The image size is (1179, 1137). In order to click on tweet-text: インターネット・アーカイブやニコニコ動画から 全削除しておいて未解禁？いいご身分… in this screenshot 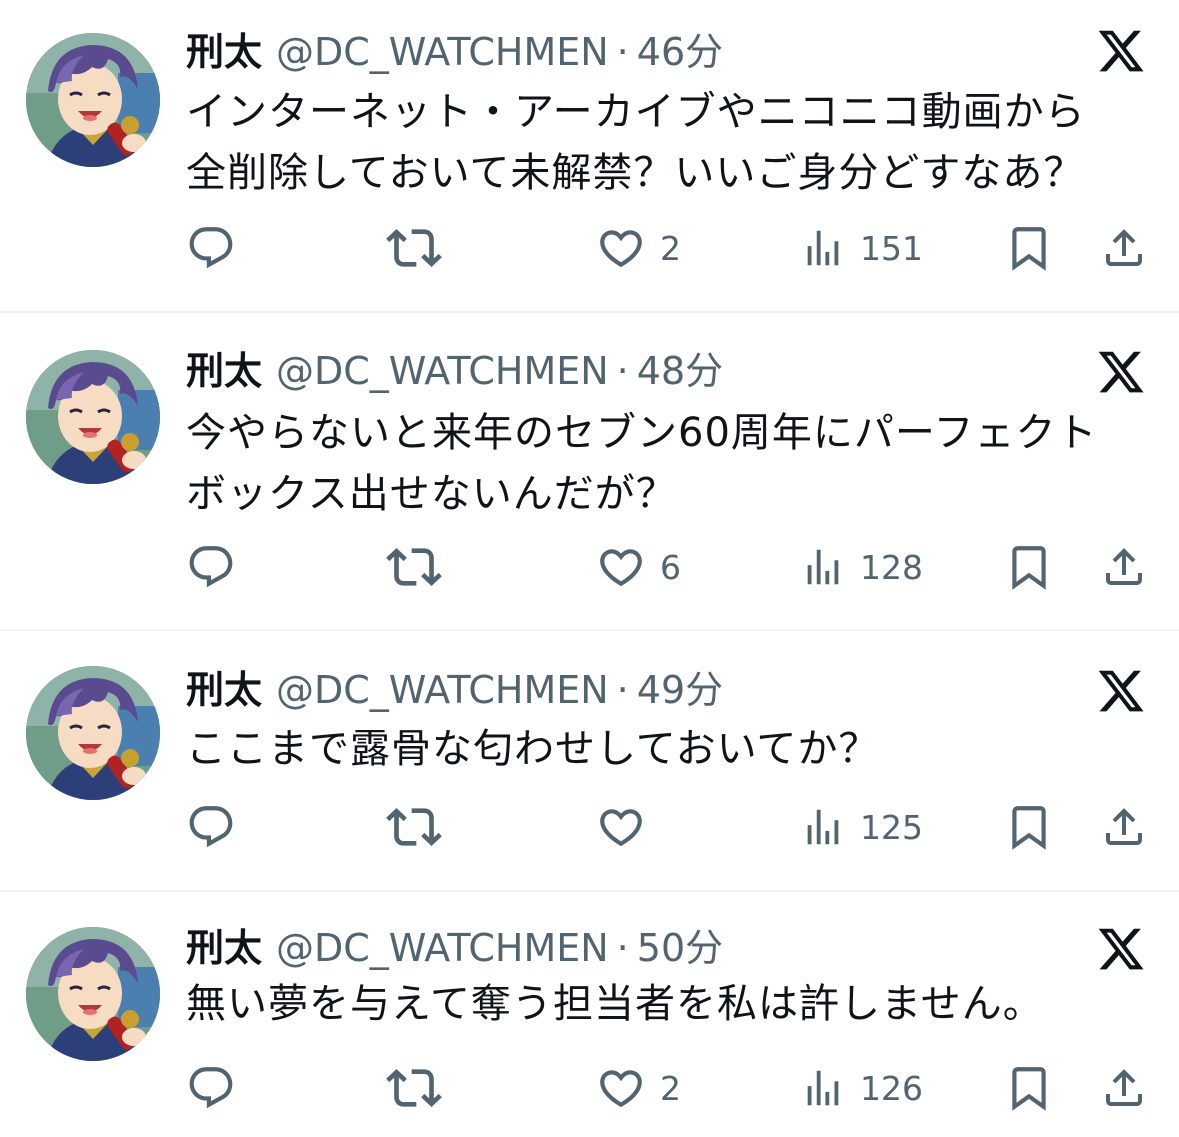, I will do `click(636, 142)`.